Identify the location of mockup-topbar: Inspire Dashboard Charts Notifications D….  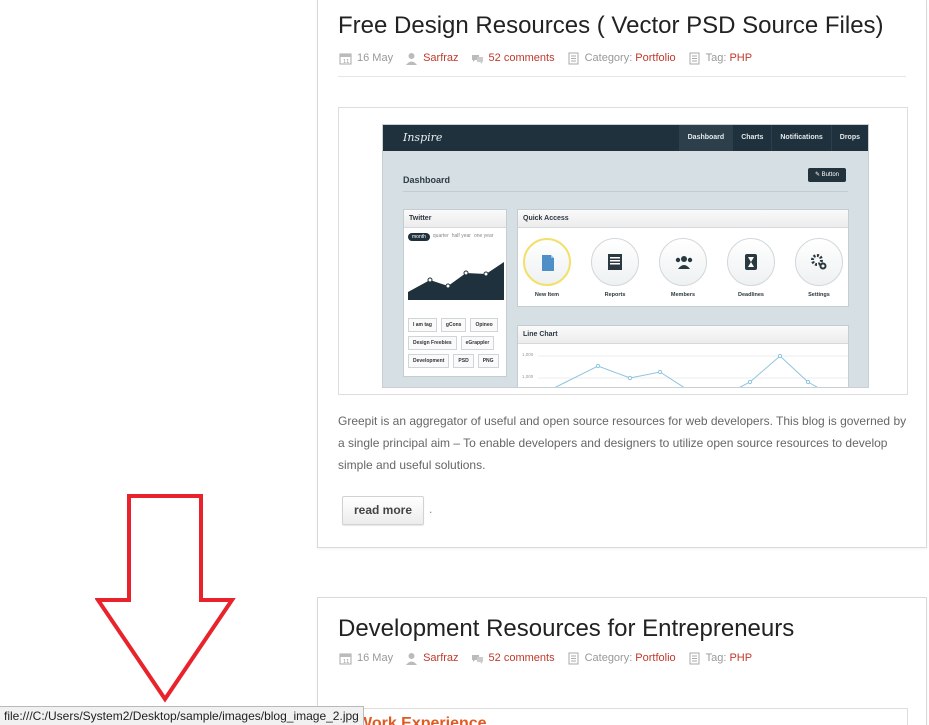
(625, 138).